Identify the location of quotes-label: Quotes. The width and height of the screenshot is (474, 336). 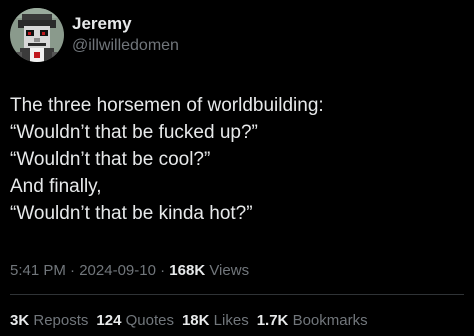
(149, 320).